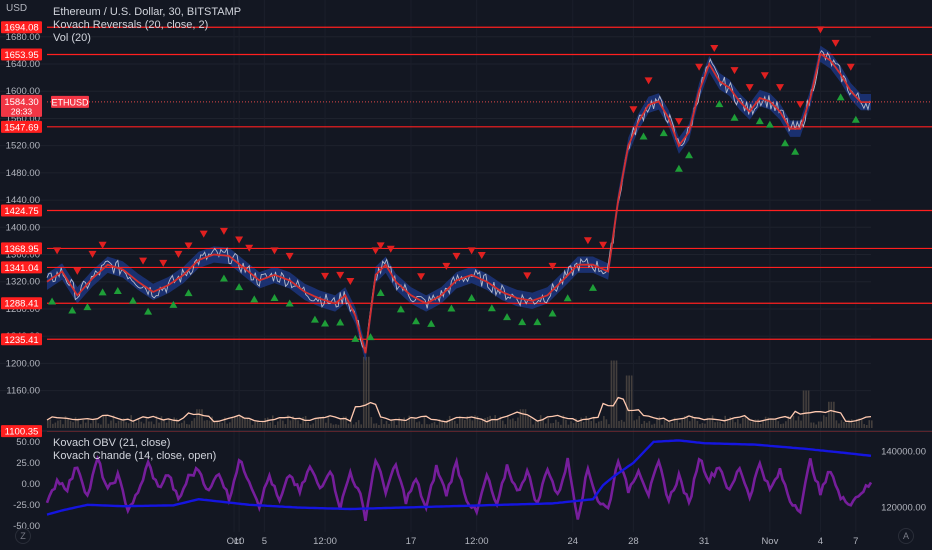  What do you see at coordinates (23, 173) in the screenshot?
I see `price-axis-tick-label: 1480.00` at bounding box center [23, 173].